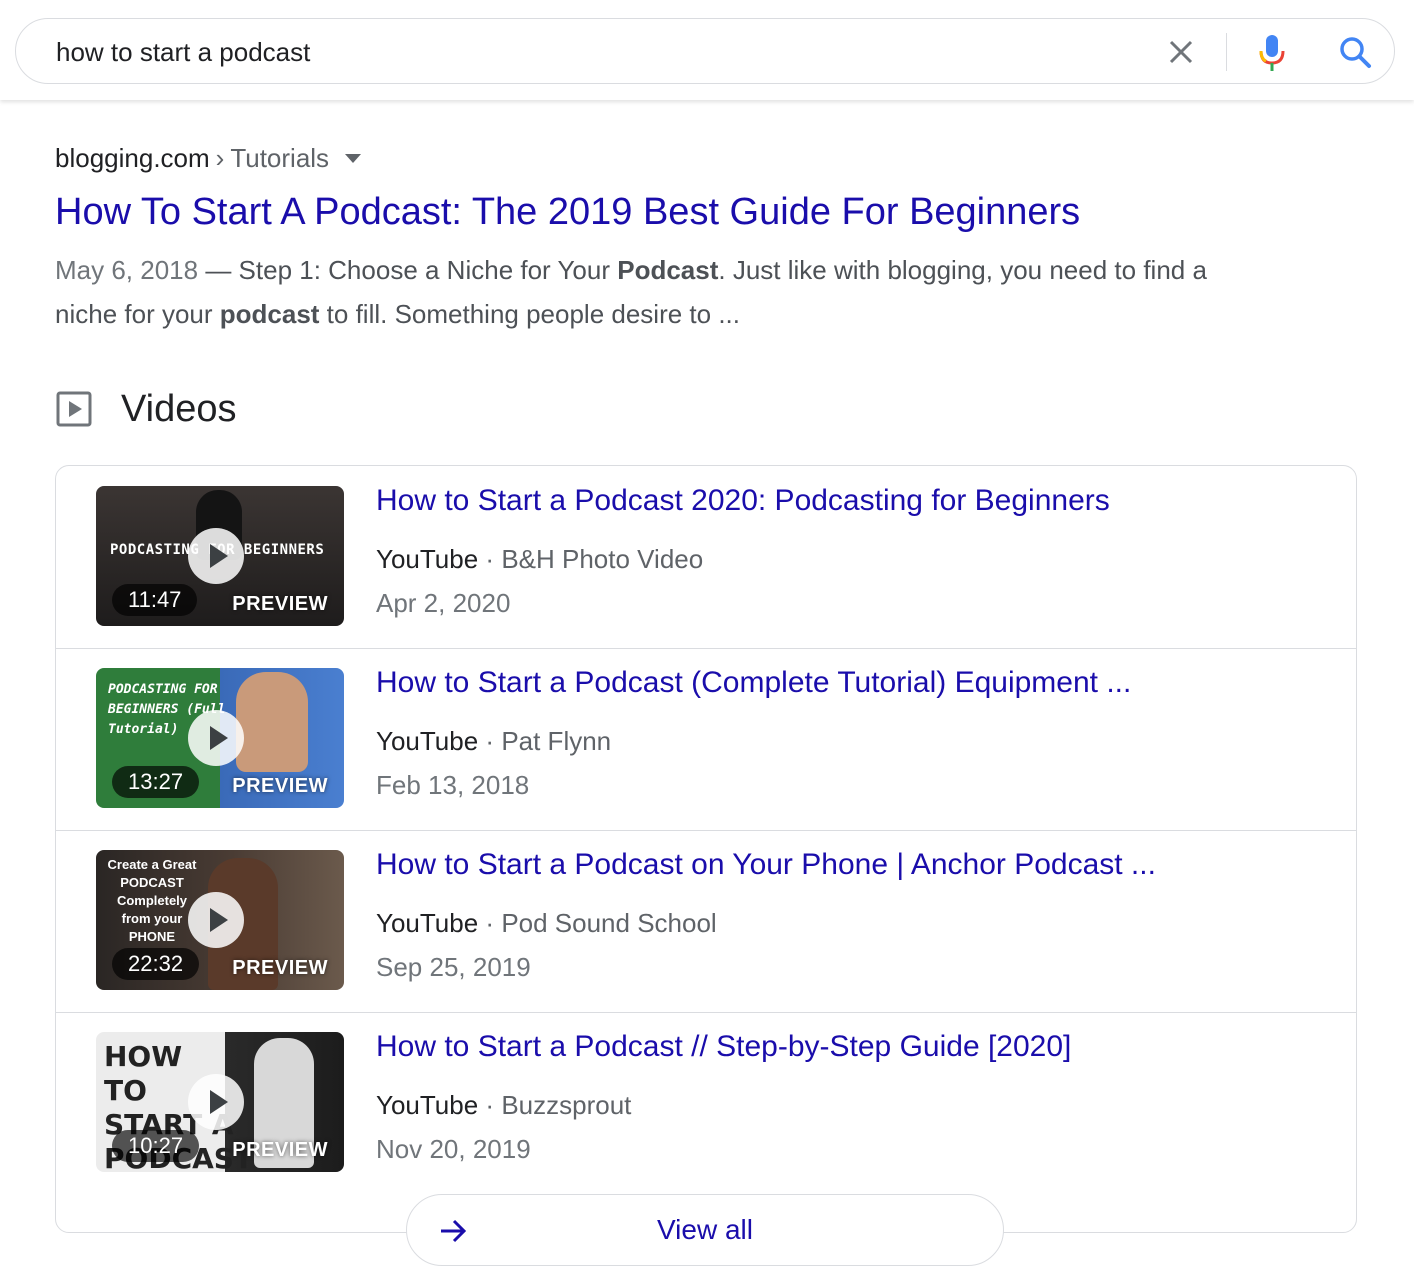  What do you see at coordinates (74, 409) in the screenshot?
I see `video-play-icon` at bounding box center [74, 409].